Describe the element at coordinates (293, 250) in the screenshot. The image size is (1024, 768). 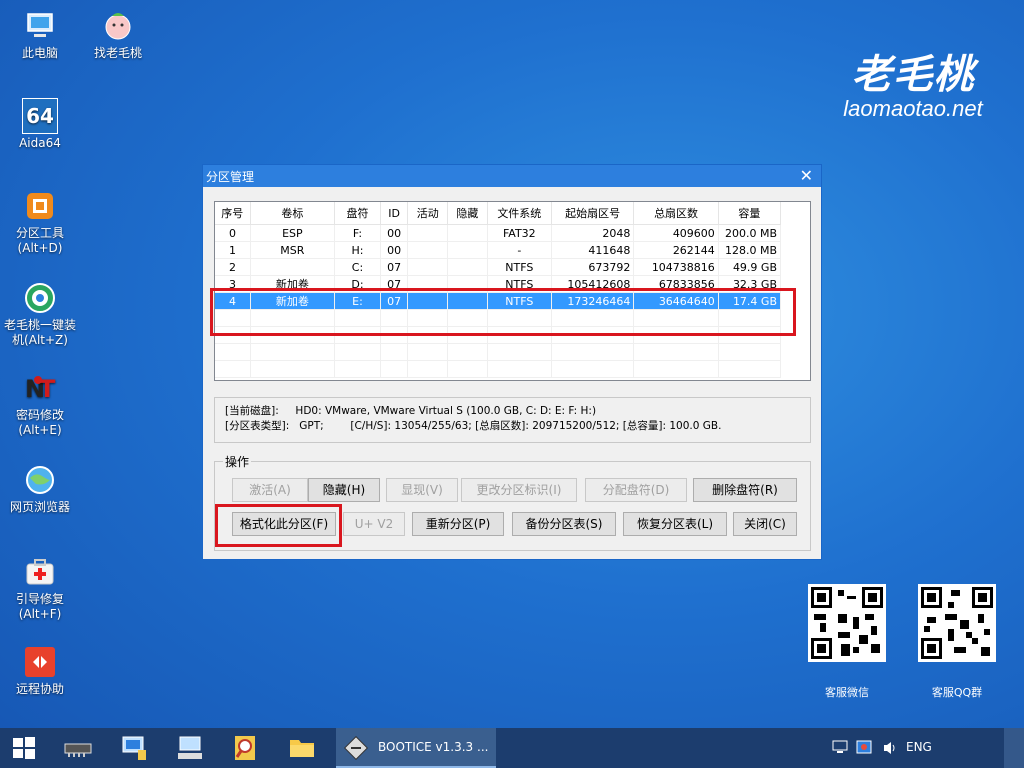
I see `cell-label: MSR` at that location.